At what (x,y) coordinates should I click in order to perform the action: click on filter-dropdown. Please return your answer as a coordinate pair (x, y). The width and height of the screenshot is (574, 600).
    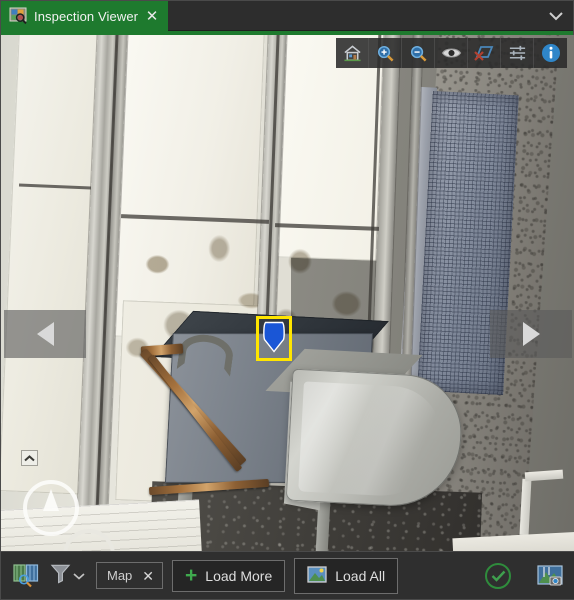
    Looking at the image, I should click on (68, 575).